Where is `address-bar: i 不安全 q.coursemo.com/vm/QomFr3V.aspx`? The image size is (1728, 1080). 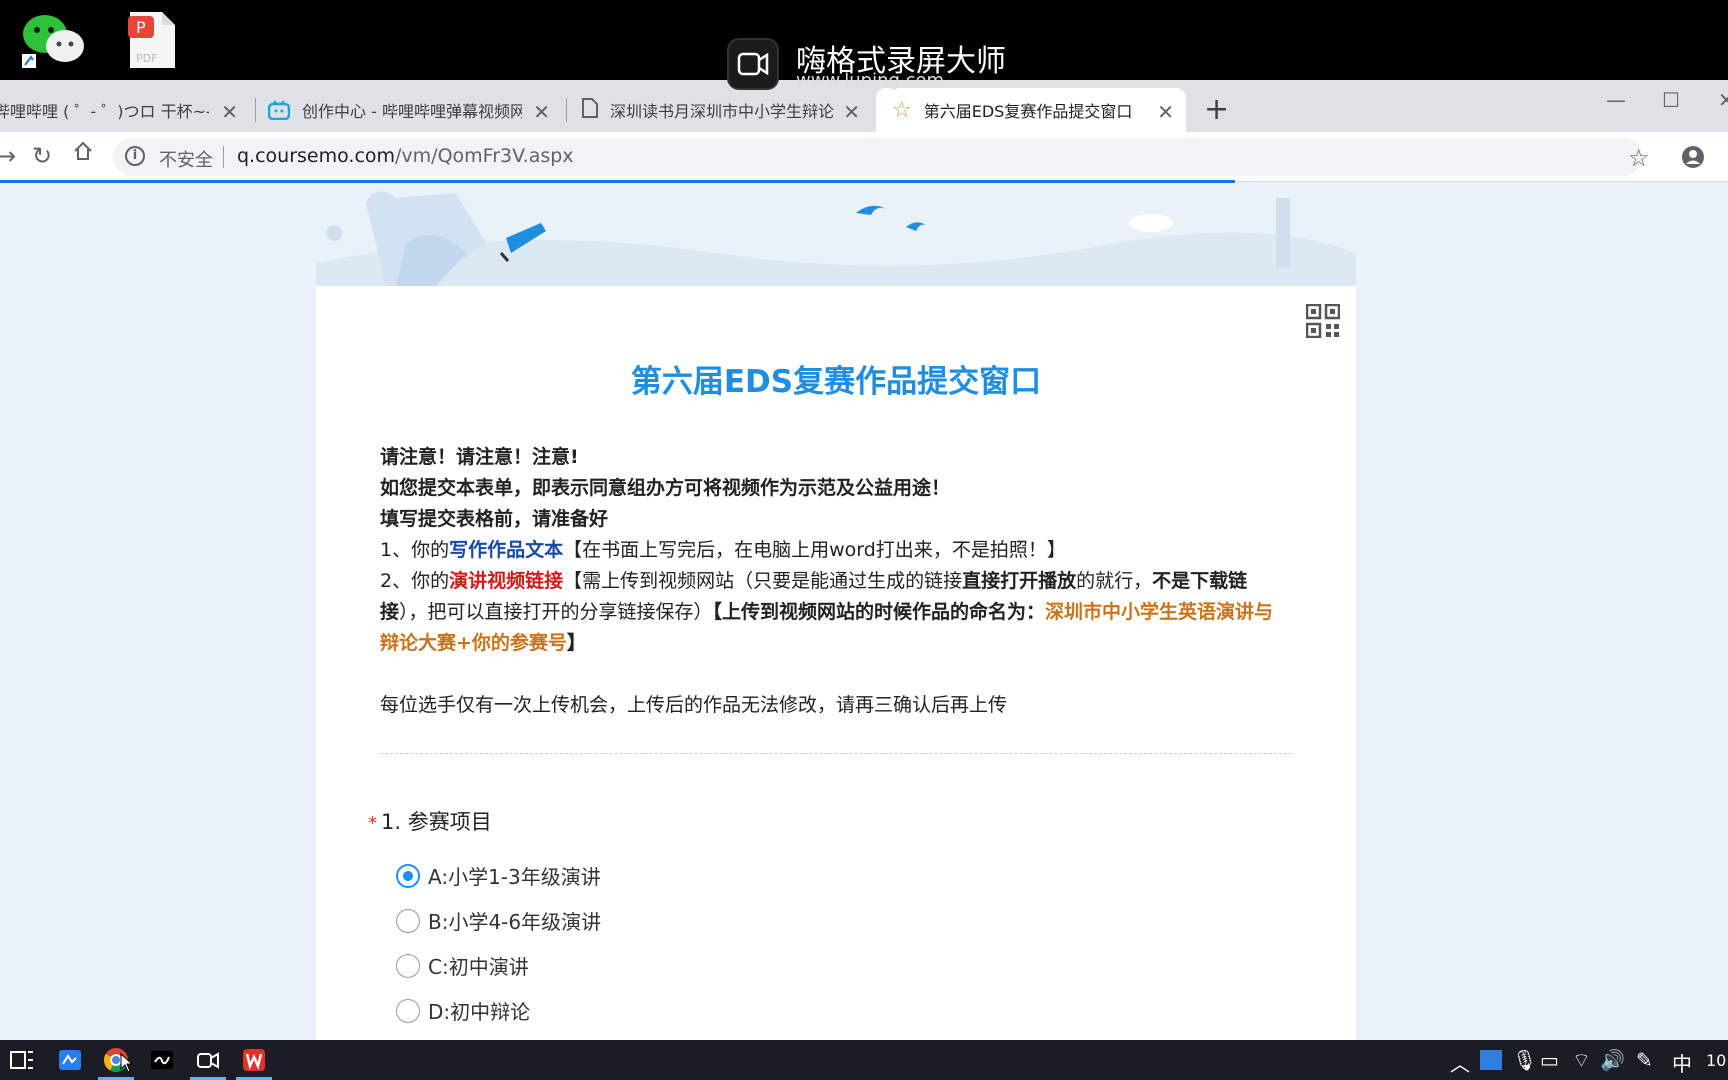 address-bar: i 不安全 q.coursemo.com/vm/QomFr3V.aspx is located at coordinates (878, 157).